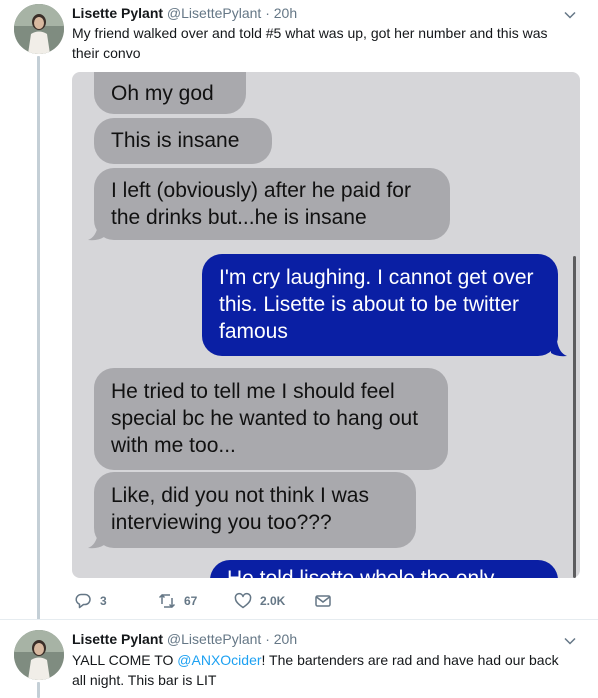  Describe the element at coordinates (183, 141) in the screenshot. I see `message-bubble-incoming: This is insane` at that location.